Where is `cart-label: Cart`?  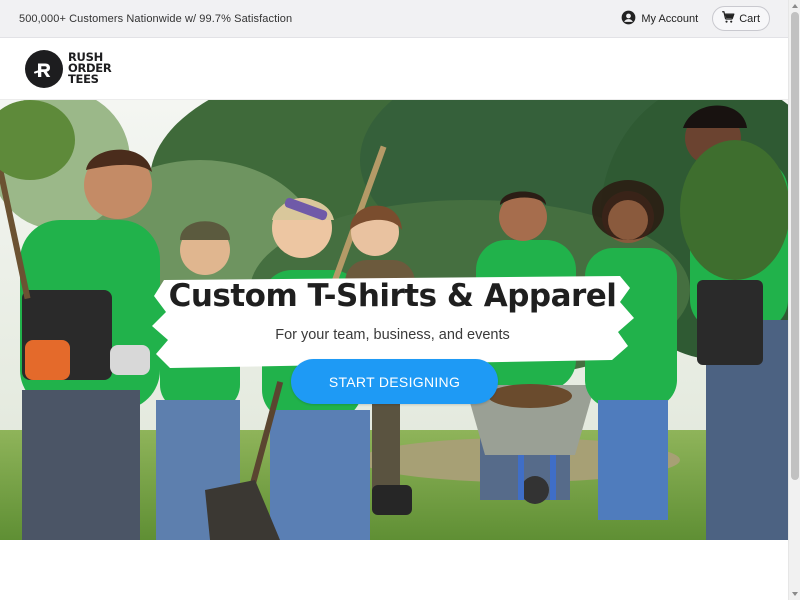
cart-label: Cart is located at coordinates (749, 18).